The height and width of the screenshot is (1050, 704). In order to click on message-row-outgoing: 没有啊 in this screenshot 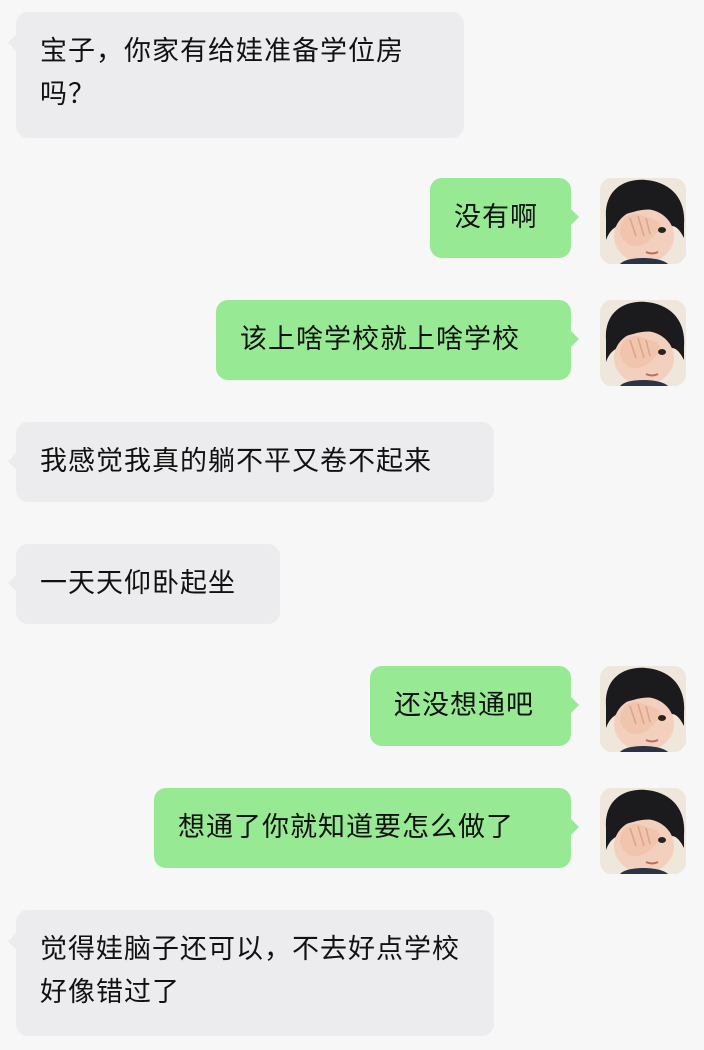, I will do `click(558, 221)`.